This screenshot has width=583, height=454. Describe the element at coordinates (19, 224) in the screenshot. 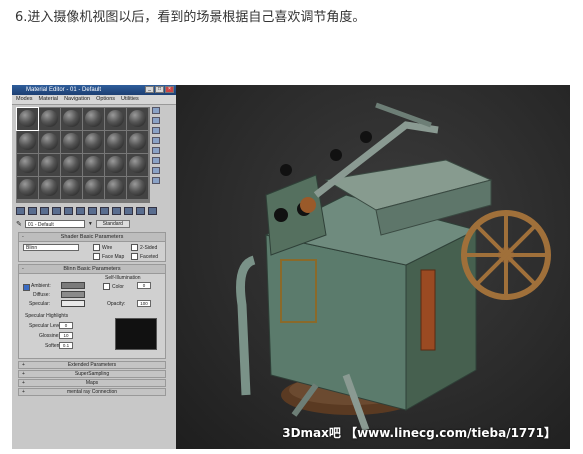

I see `eyedropper-icon: ✎` at that location.